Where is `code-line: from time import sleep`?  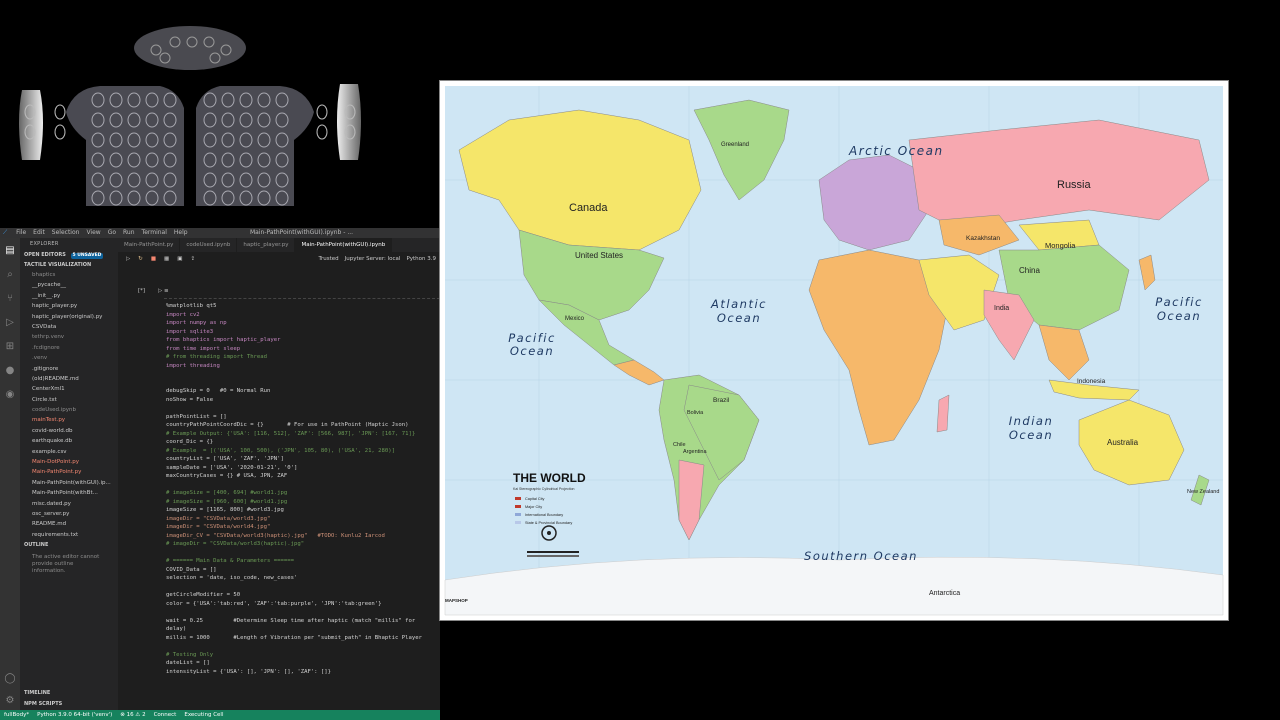
code-line: from time import sleep is located at coordinates (203, 348).